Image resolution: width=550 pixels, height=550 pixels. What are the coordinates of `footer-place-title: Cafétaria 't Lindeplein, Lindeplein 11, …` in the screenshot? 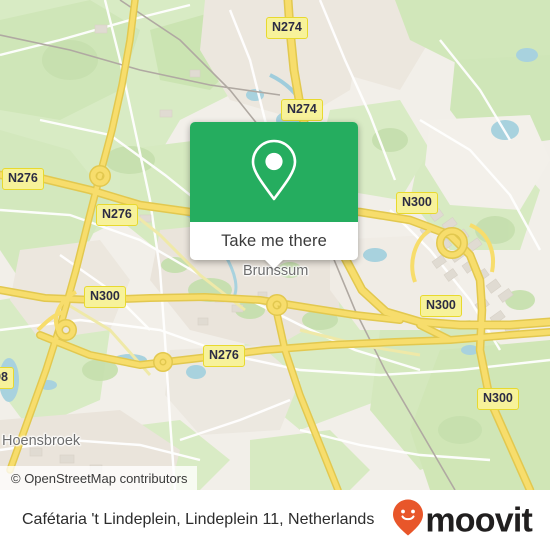 It's located at (198, 519).